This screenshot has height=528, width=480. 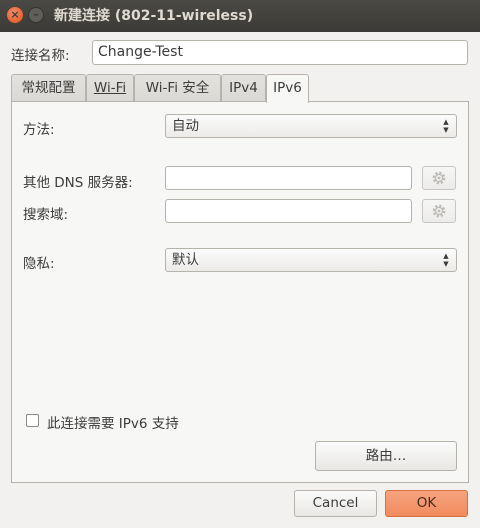 I want to click on connection-name-label: 连接名称:, so click(x=40, y=56).